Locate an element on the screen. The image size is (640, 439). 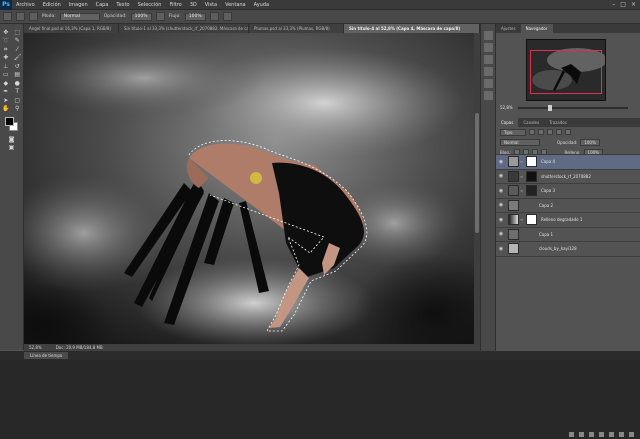
eyedropper-tool-icon: ⁄ is located at coordinates (17, 49).